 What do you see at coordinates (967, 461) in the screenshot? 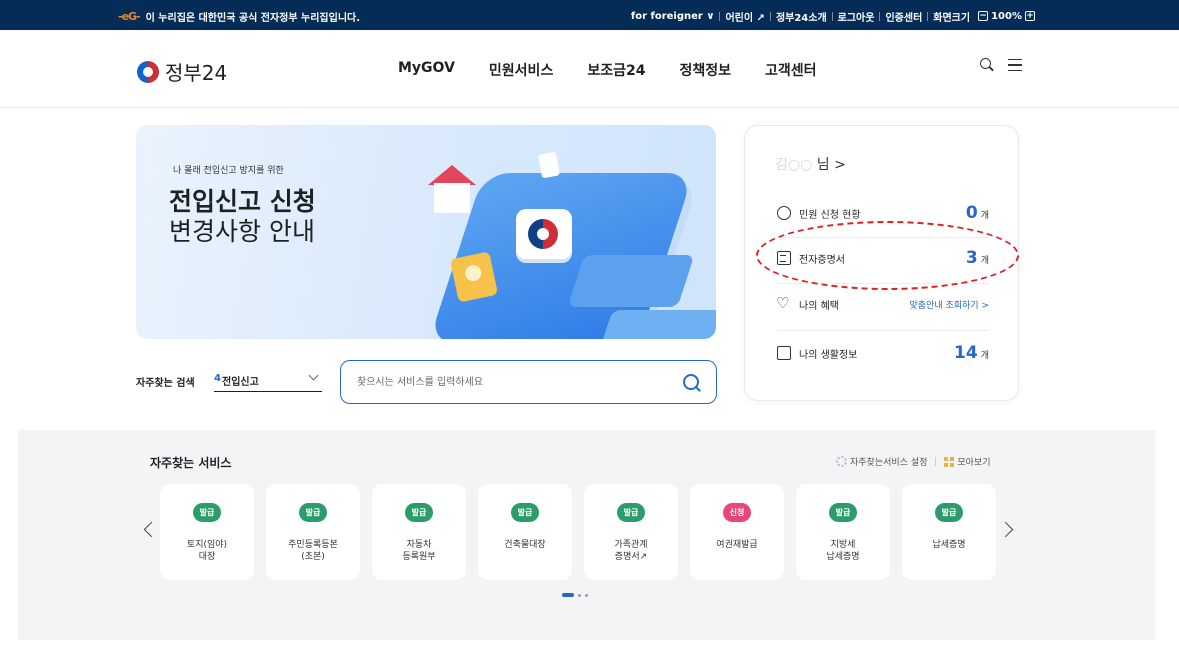
I see `collect-view-button: 모아보기` at bounding box center [967, 461].